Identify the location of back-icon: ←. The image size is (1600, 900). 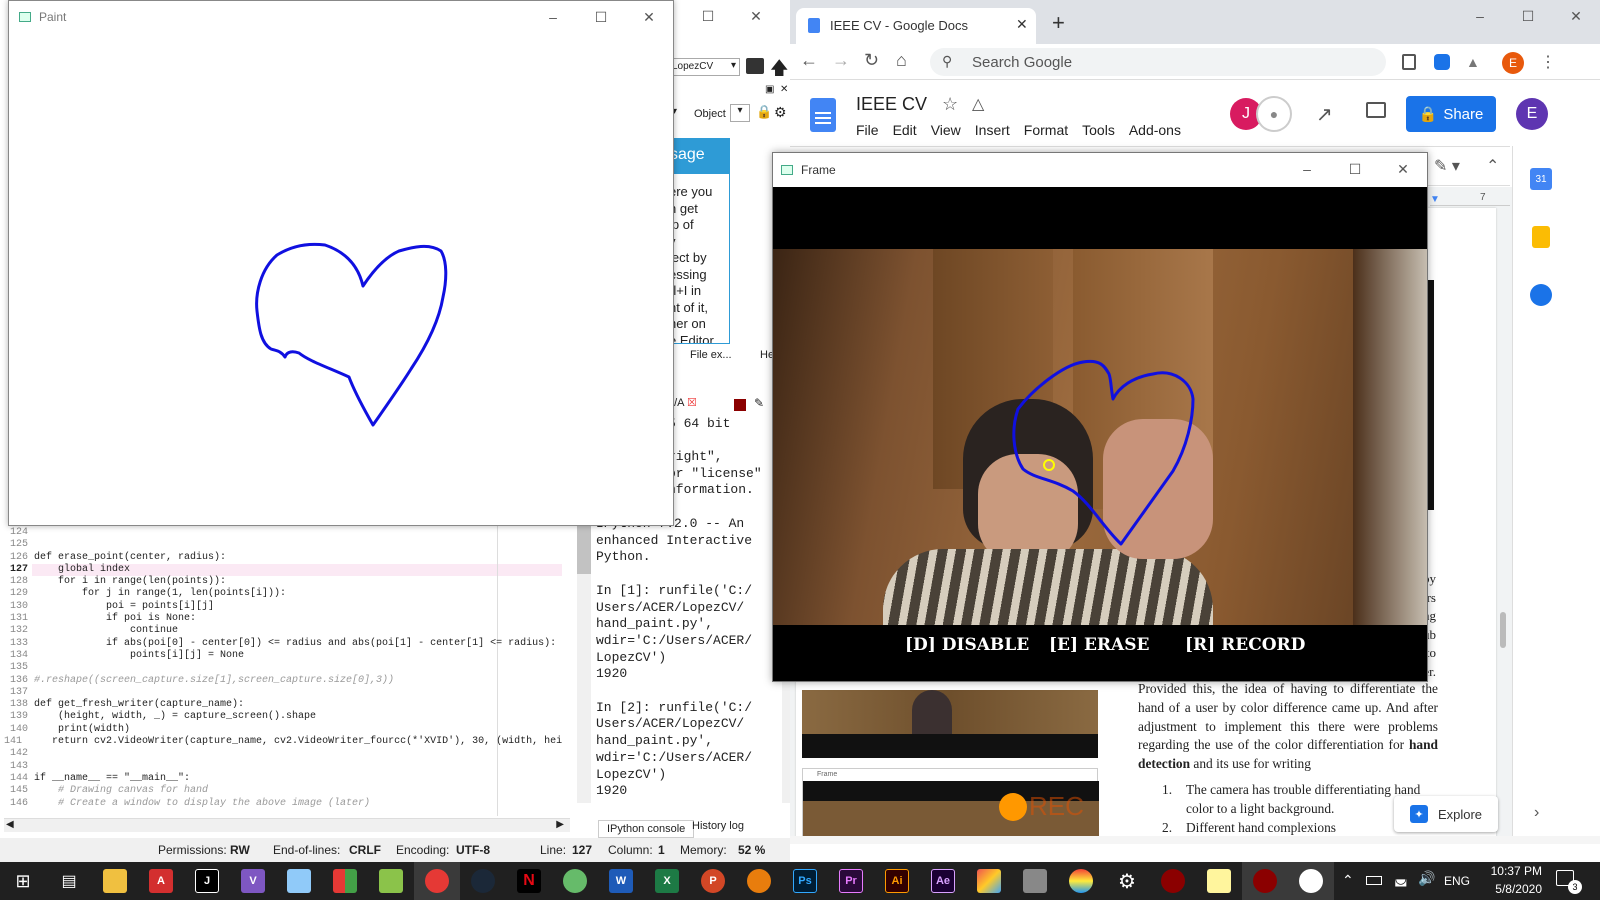
(809, 60).